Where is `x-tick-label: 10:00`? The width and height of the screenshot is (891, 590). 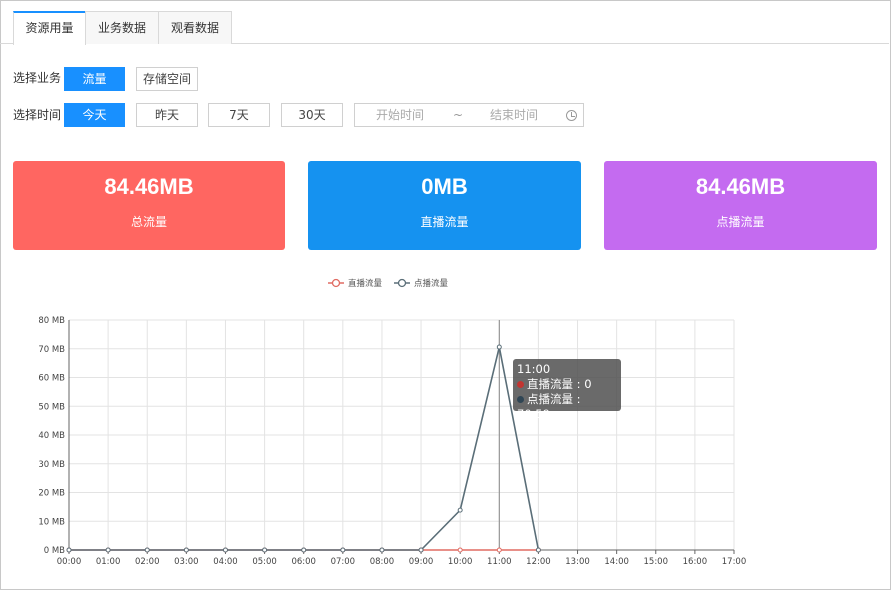
x-tick-label: 10:00 is located at coordinates (460, 562).